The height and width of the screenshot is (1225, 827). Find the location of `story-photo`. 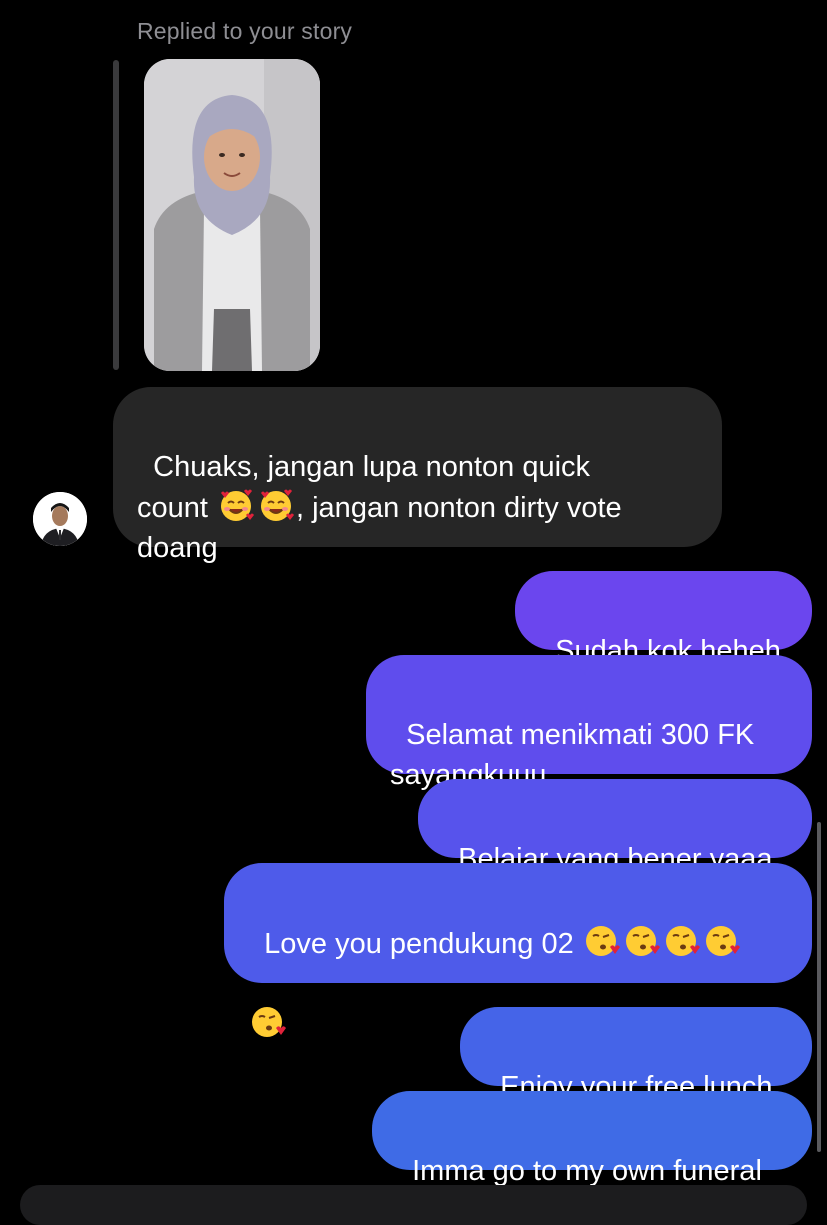

story-photo is located at coordinates (232, 215).